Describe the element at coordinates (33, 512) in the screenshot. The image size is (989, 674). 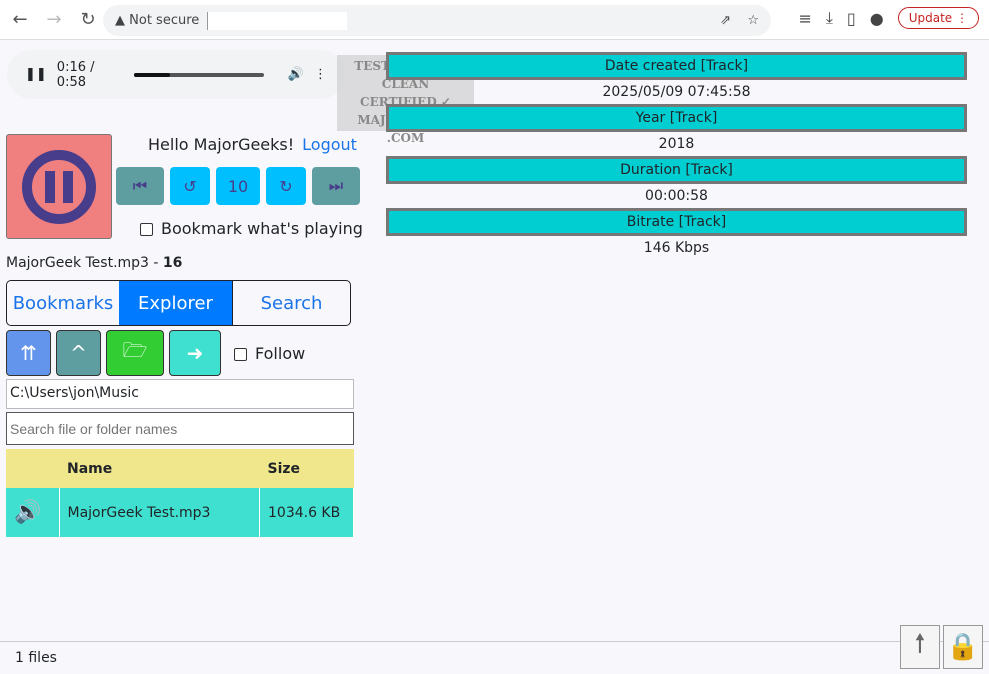
I see `speaker-icon: 🔊` at that location.